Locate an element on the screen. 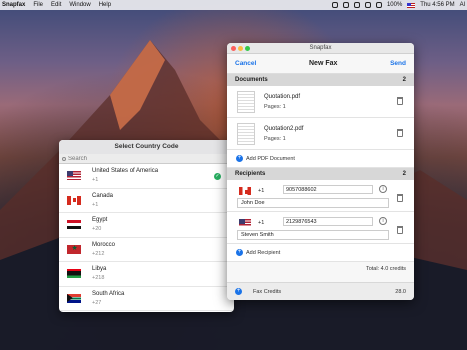 The image size is (467, 350). recipient-name-field: John Doe is located at coordinates (313, 203).